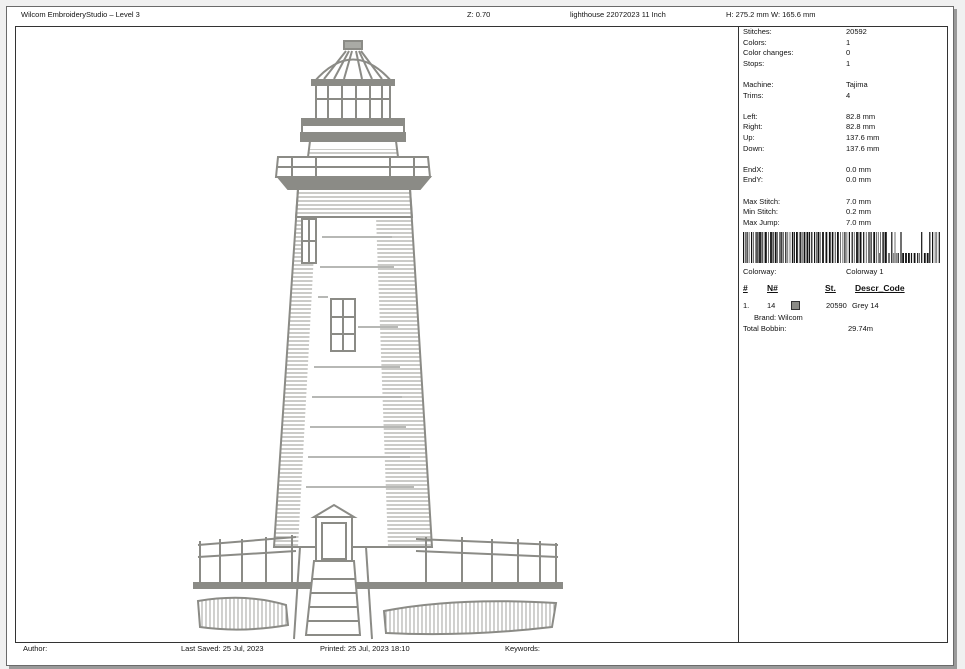 Image resolution: width=965 pixels, height=669 pixels. Describe the element at coordinates (745, 288) in the screenshot. I see `col-index: #` at that location.